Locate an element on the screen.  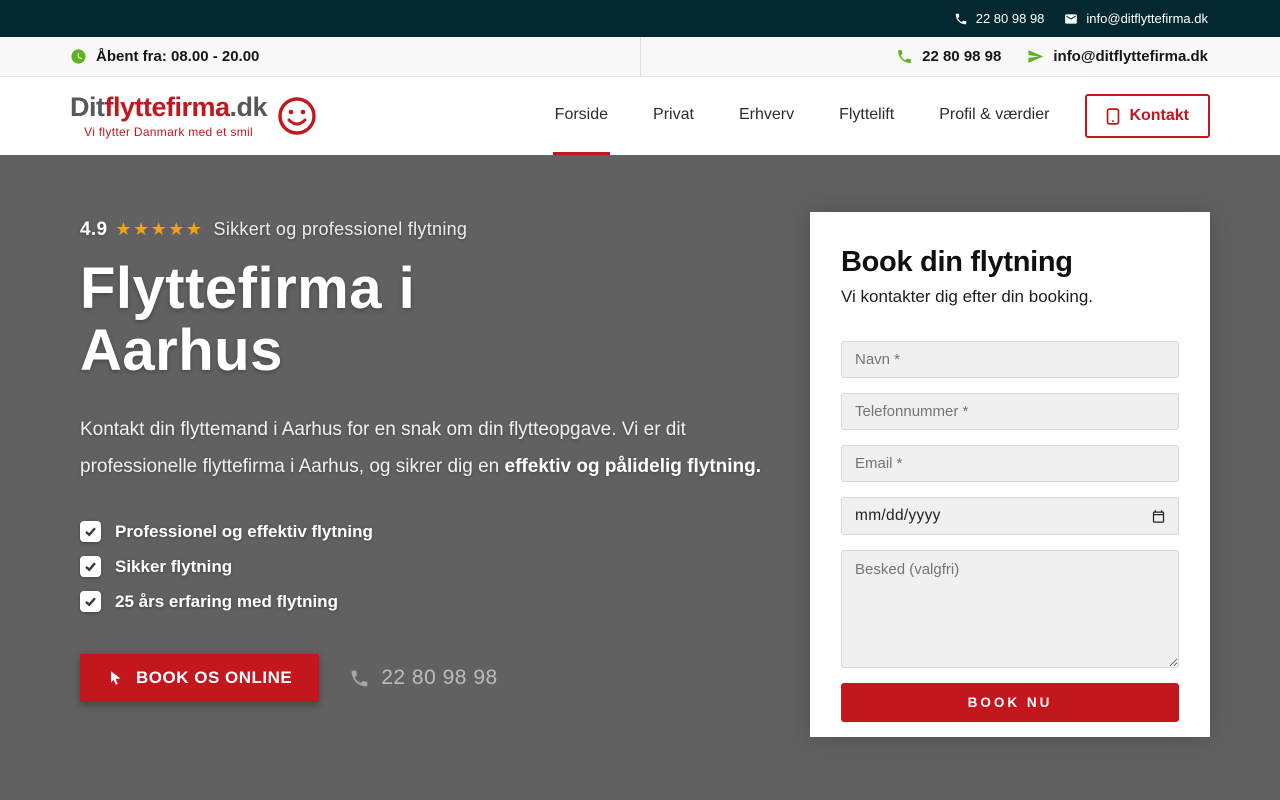
infobar-contact: 22 80 98 98 info@ditflyttefirma.dk is located at coordinates (960, 56).